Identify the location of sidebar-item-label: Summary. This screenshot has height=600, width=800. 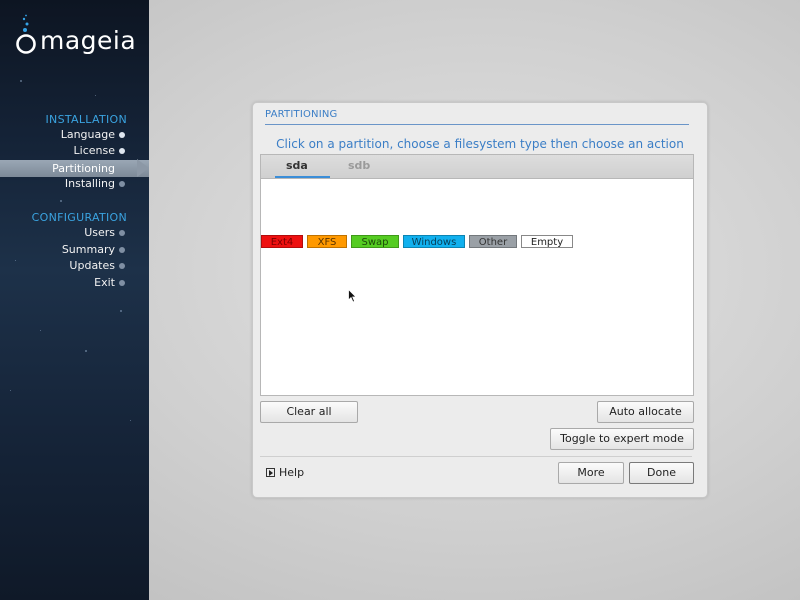
(88, 249).